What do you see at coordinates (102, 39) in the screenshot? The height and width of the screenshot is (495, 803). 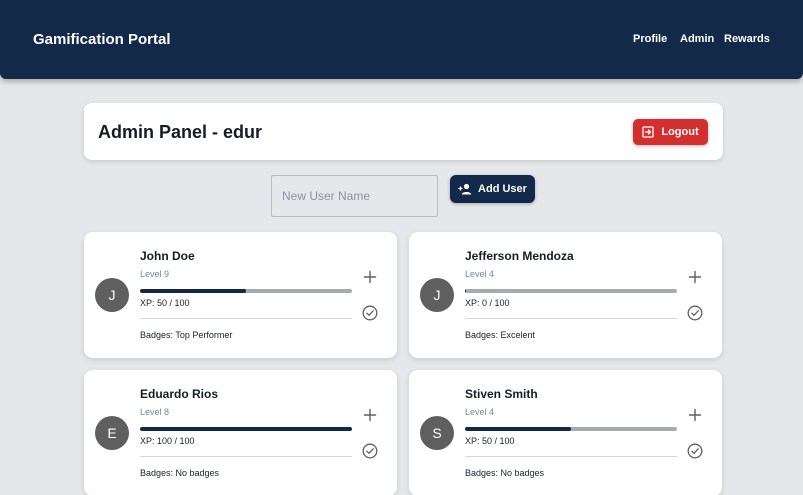 I see `app-title: Gamification Portal` at bounding box center [102, 39].